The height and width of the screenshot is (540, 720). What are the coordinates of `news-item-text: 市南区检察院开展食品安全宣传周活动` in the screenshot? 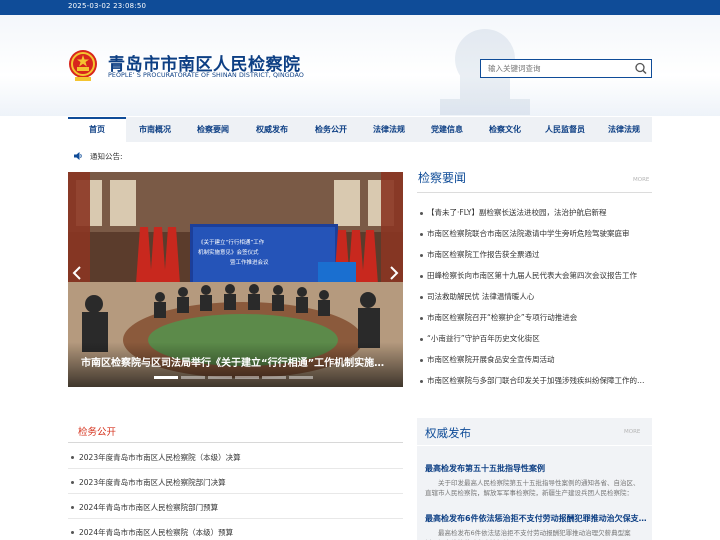 It's located at (539, 359).